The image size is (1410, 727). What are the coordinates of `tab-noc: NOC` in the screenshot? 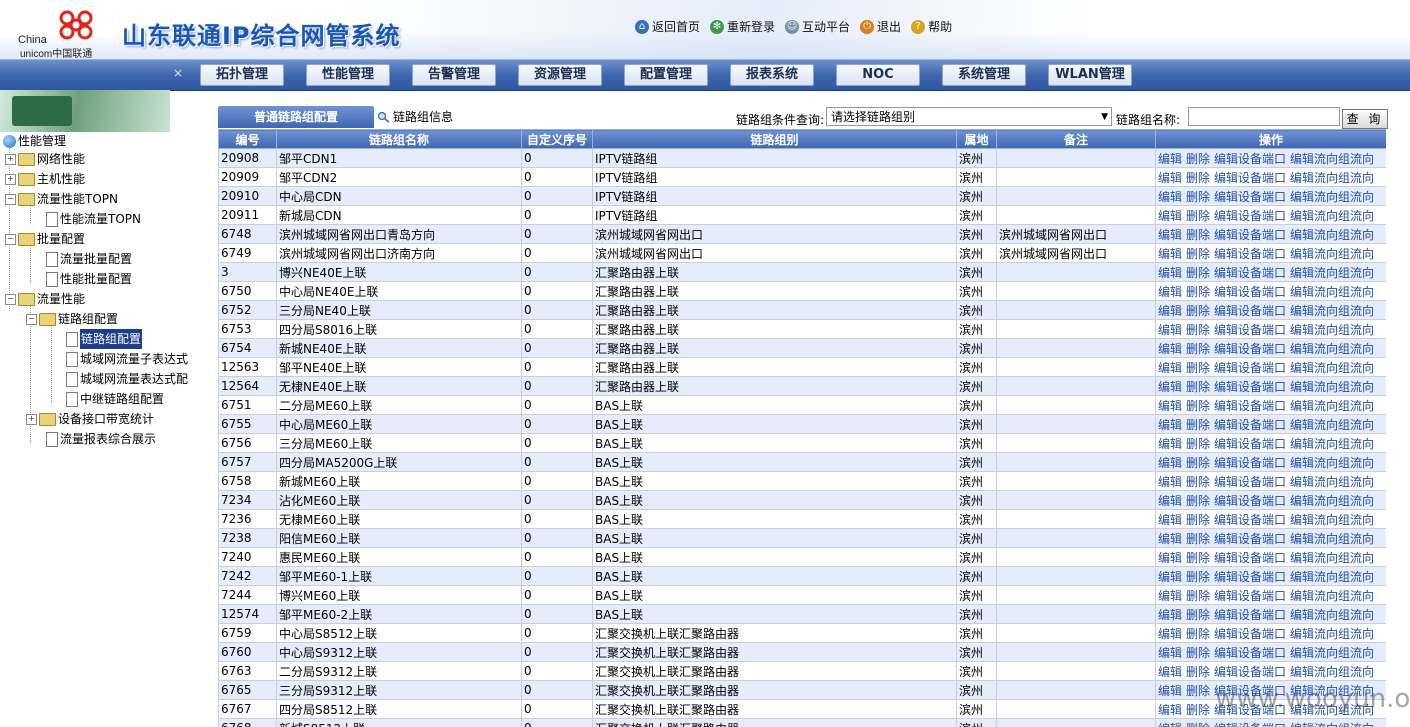 It's located at (878, 75).